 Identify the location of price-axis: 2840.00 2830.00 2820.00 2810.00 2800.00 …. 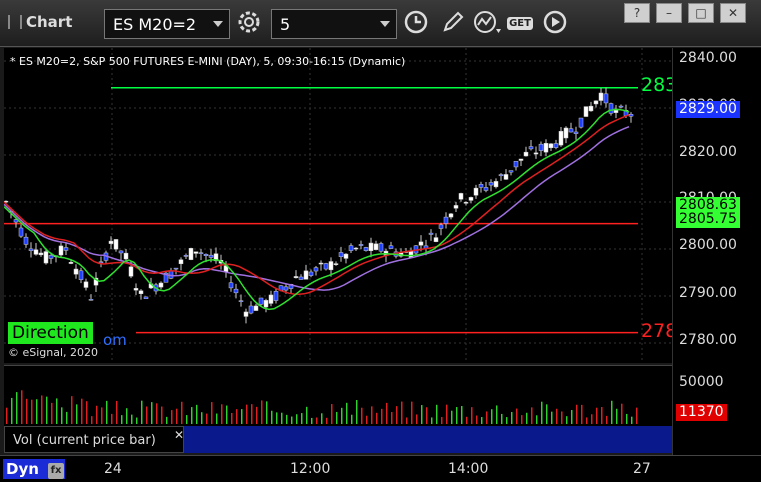
(716, 258).